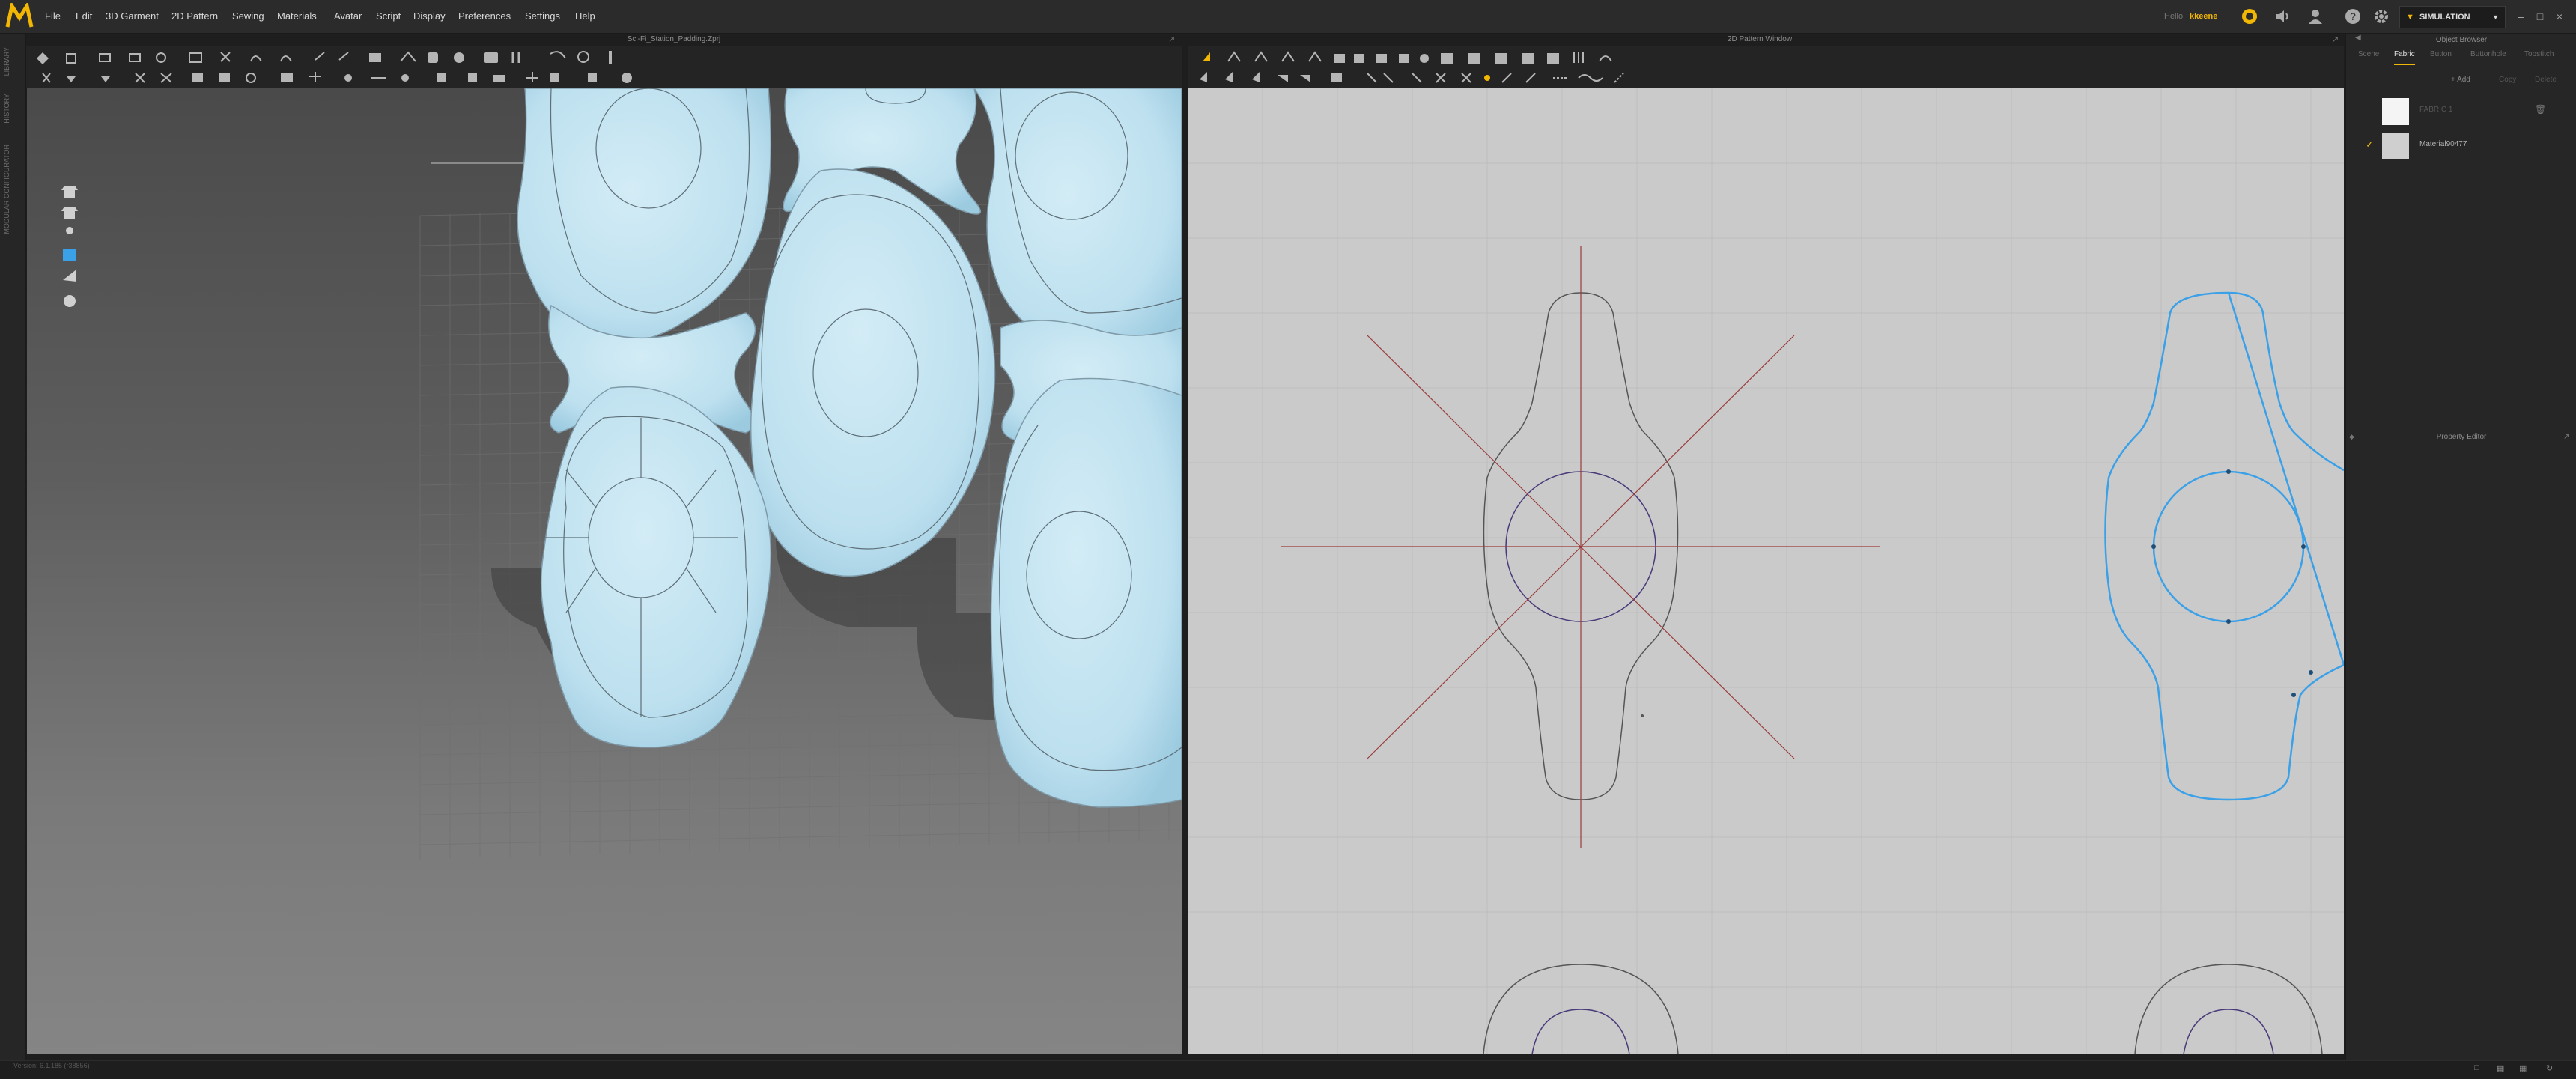  What do you see at coordinates (2174, 16) in the screenshot?
I see `greeting-label: Hello` at bounding box center [2174, 16].